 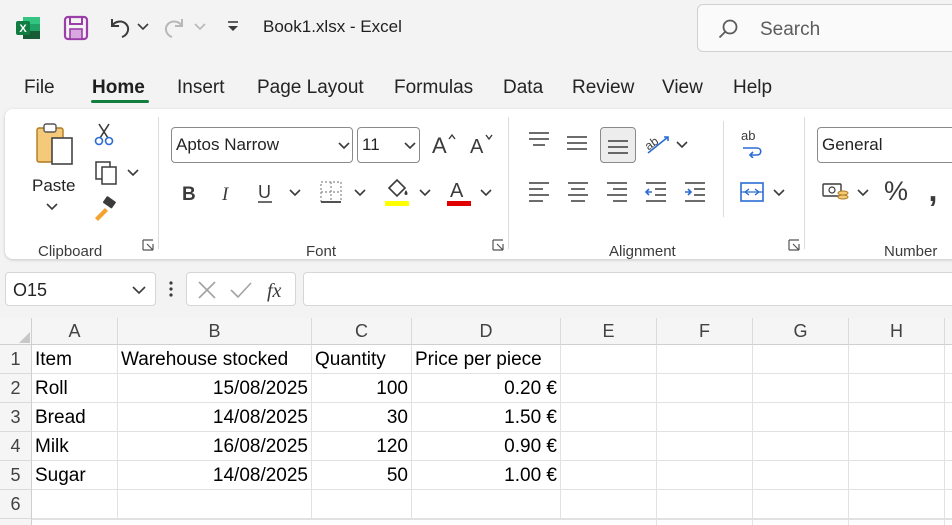 I want to click on tab-data: Data, so click(x=523, y=88).